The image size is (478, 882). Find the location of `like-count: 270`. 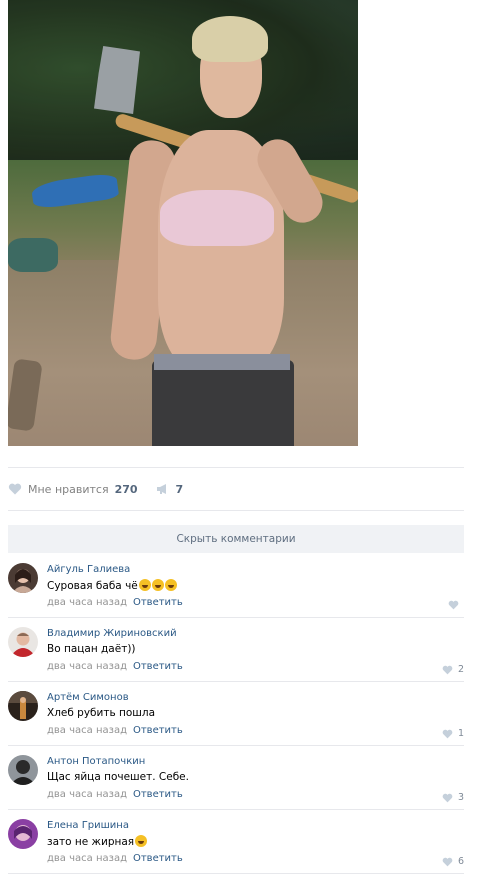

like-count: 270 is located at coordinates (126, 489).